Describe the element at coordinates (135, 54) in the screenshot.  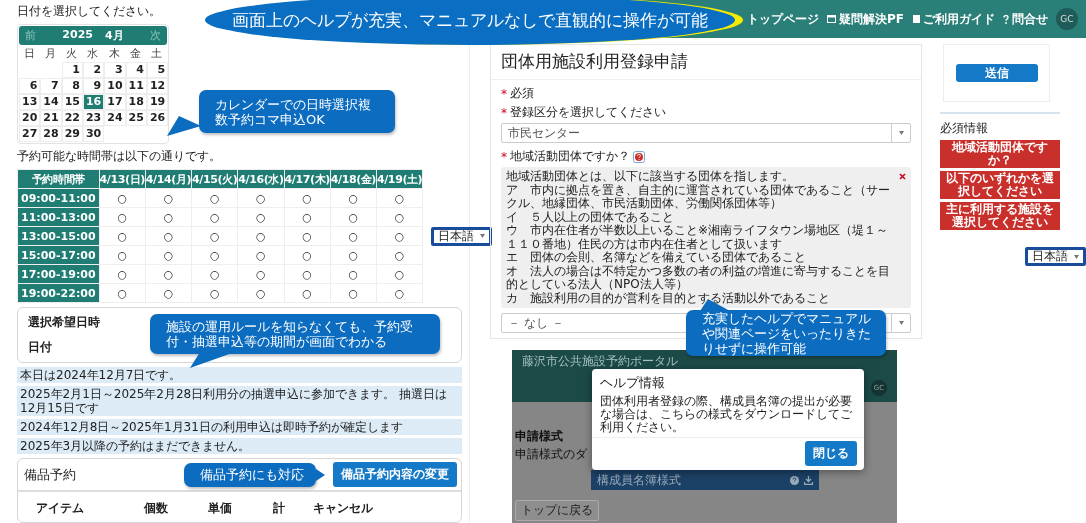
I see `weekday-label: 金` at that location.